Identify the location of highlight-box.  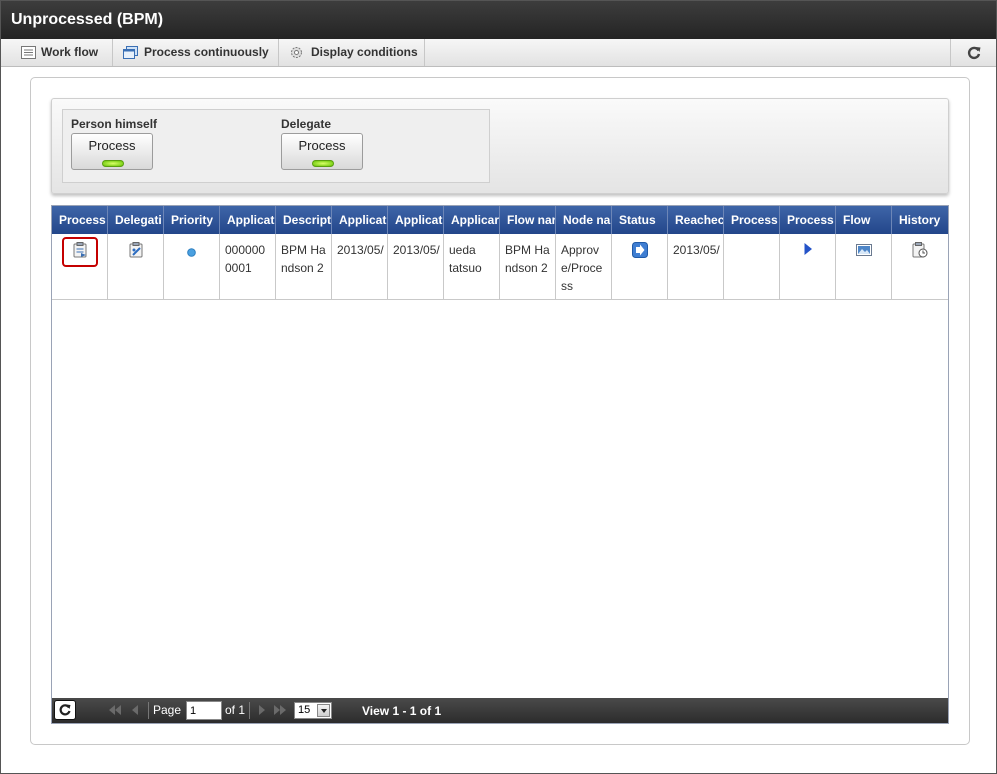
(80, 252).